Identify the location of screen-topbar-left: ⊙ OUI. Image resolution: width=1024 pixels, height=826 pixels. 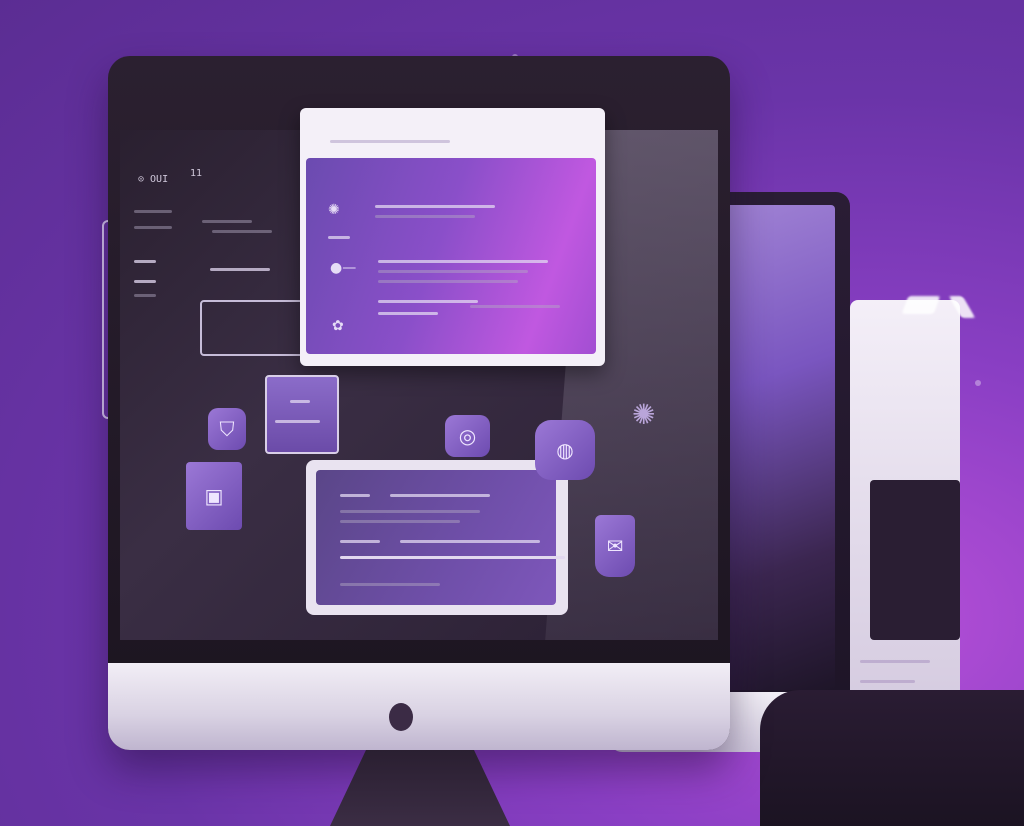
(153, 179).